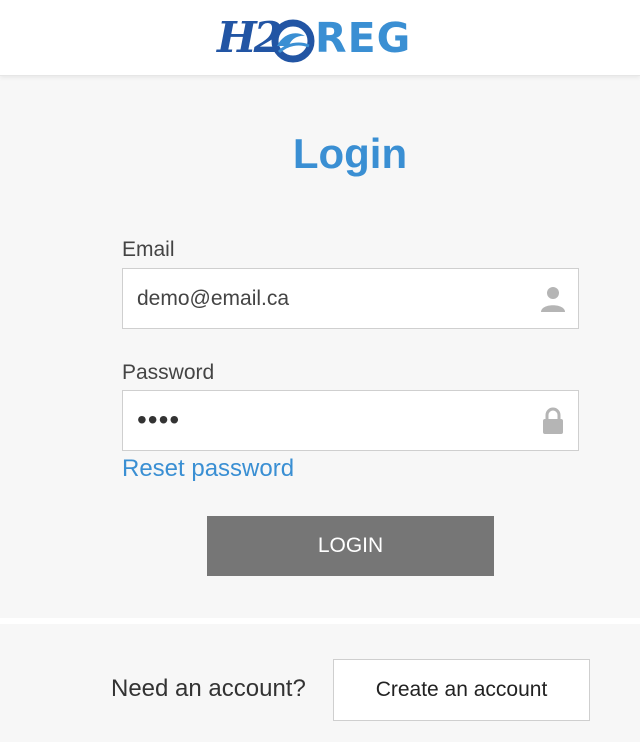 Image resolution: width=640 pixels, height=742 pixels. Describe the element at coordinates (328, 298) in the screenshot. I see `email-field` at that location.